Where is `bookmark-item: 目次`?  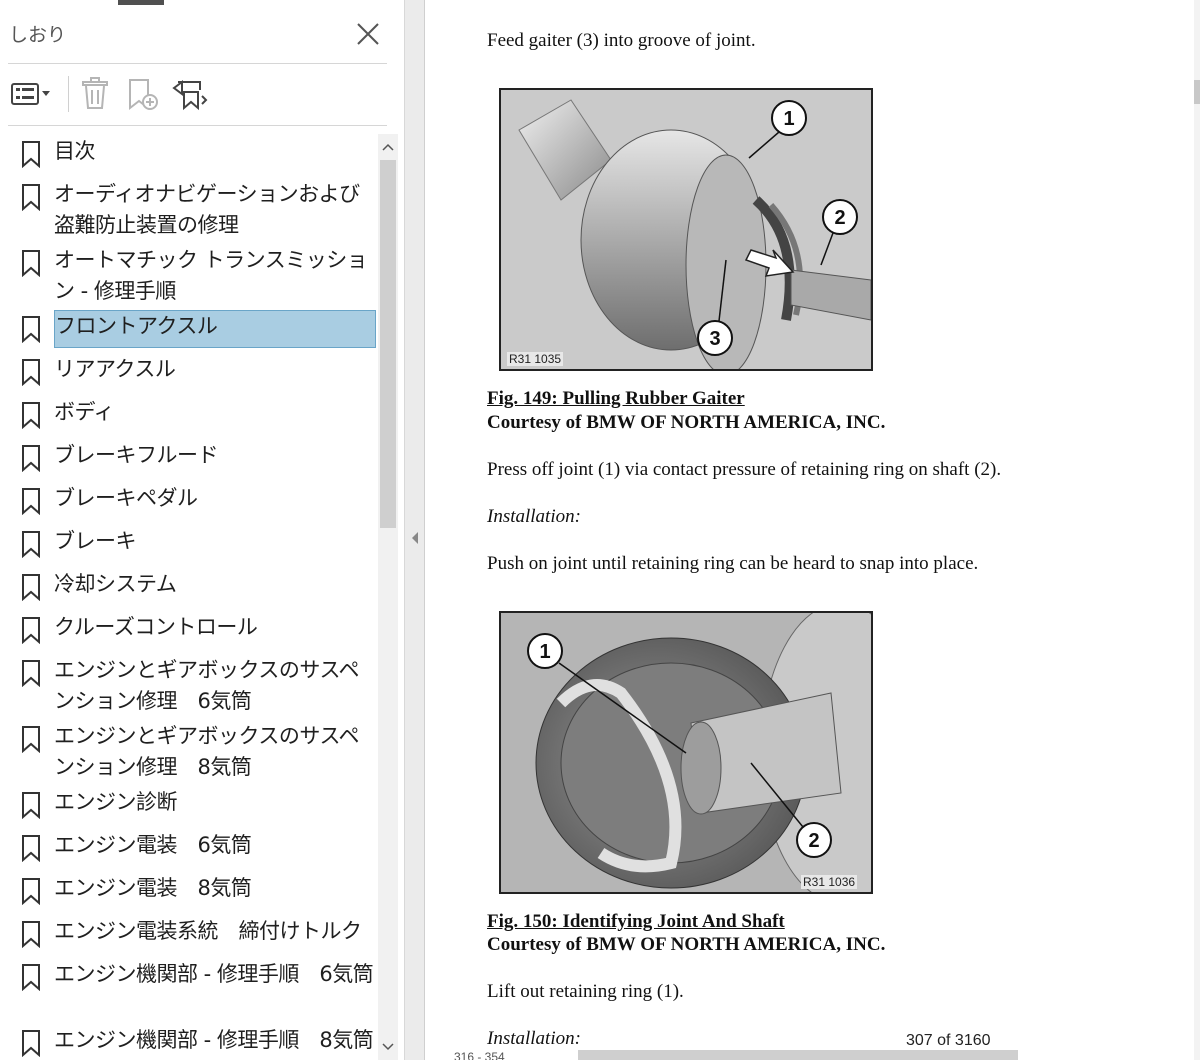
bookmark-item: 目次 is located at coordinates (189, 155).